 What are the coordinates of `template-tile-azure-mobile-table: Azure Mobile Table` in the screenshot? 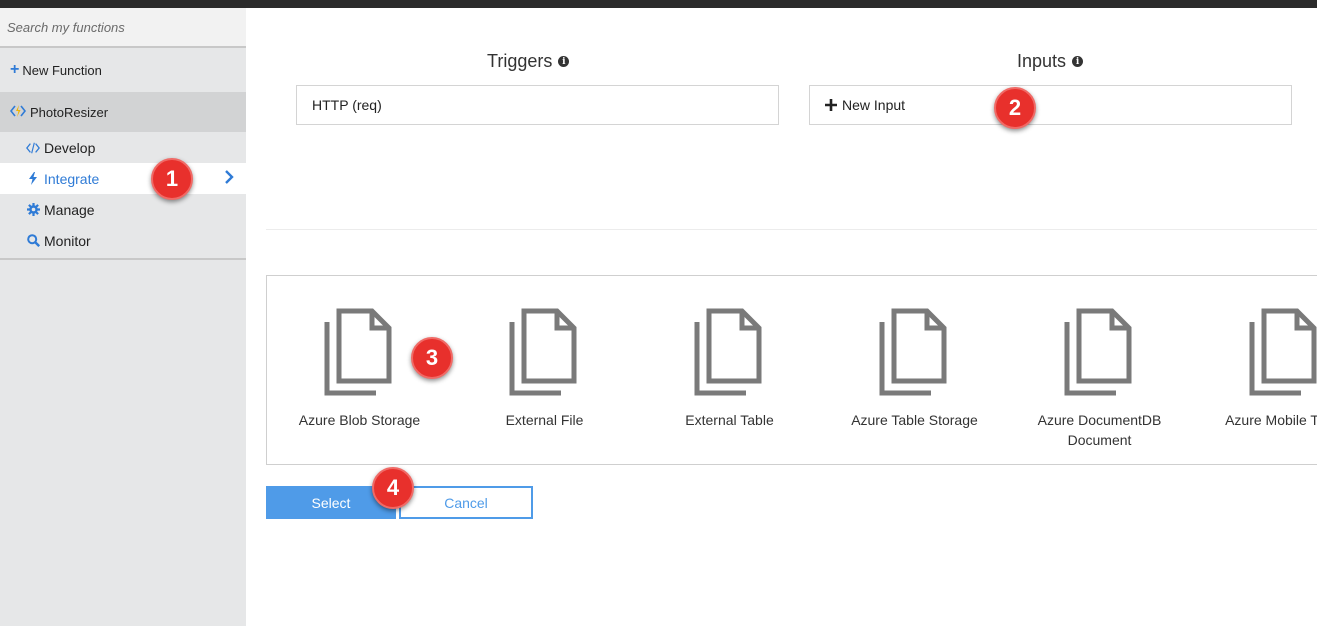 It's located at (1254, 370).